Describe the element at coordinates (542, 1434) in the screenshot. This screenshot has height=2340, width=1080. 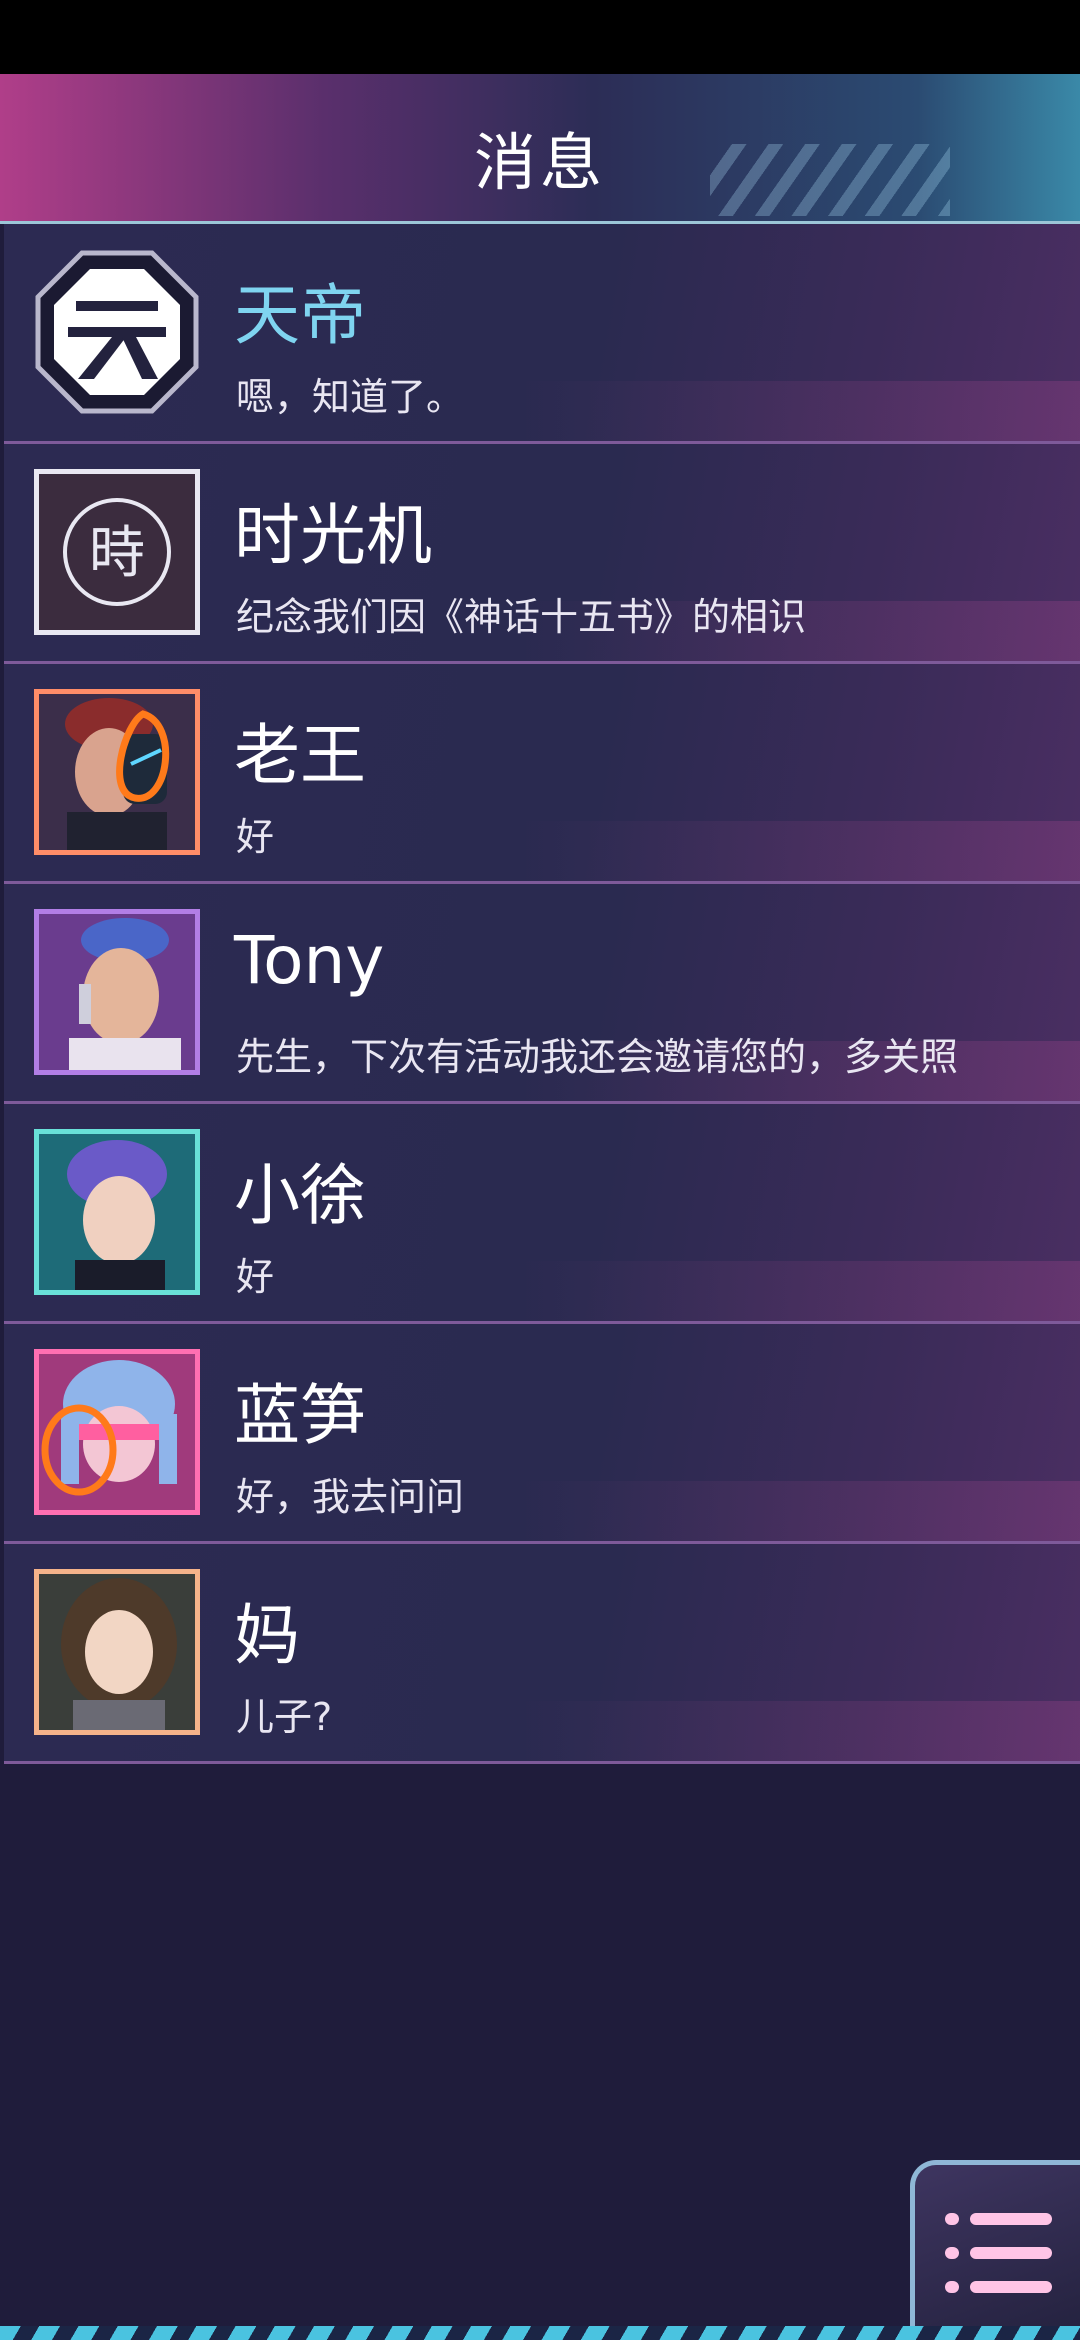
I see `conversation-item: 蓝笋 好，我去问问` at that location.